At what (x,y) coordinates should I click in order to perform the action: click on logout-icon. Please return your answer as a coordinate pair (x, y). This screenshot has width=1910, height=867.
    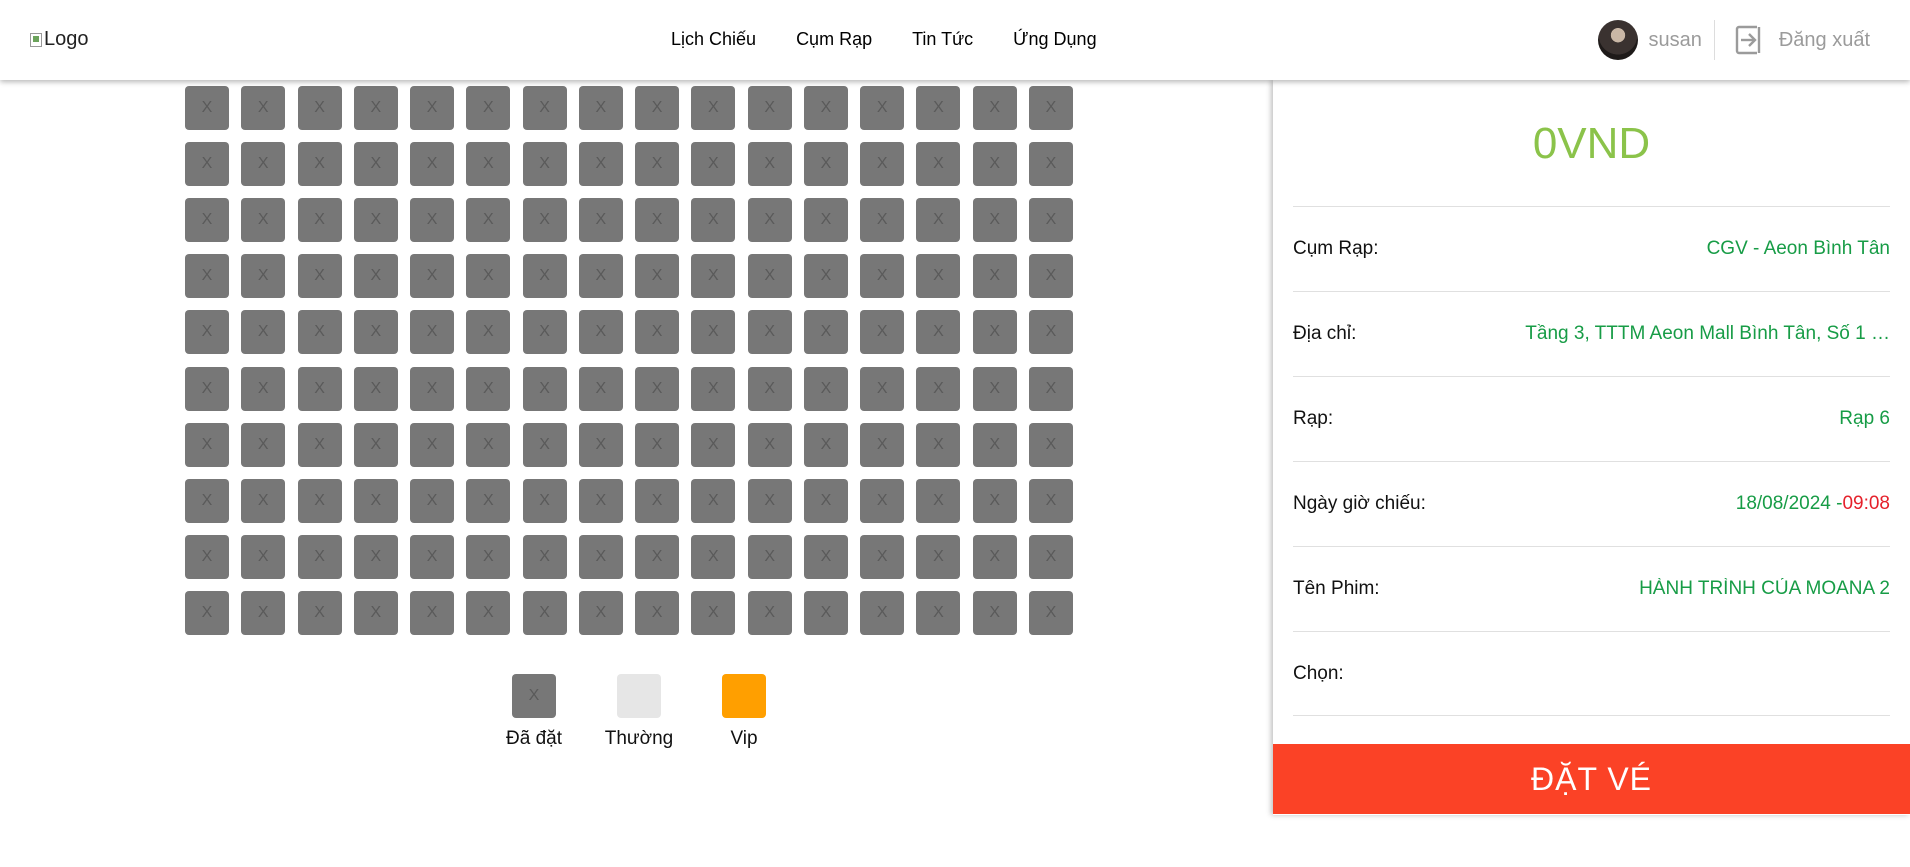
    Looking at the image, I should click on (1750, 40).